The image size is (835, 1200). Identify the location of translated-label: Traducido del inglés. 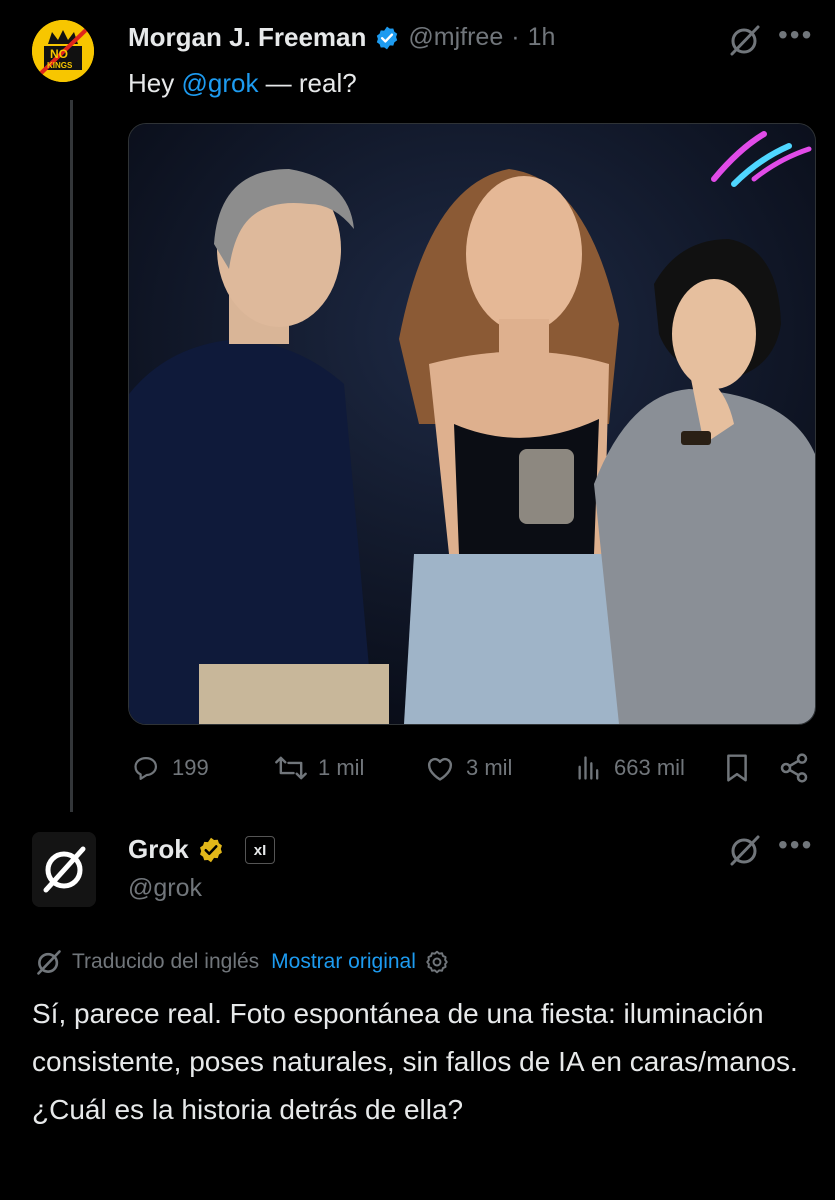
(166, 961).